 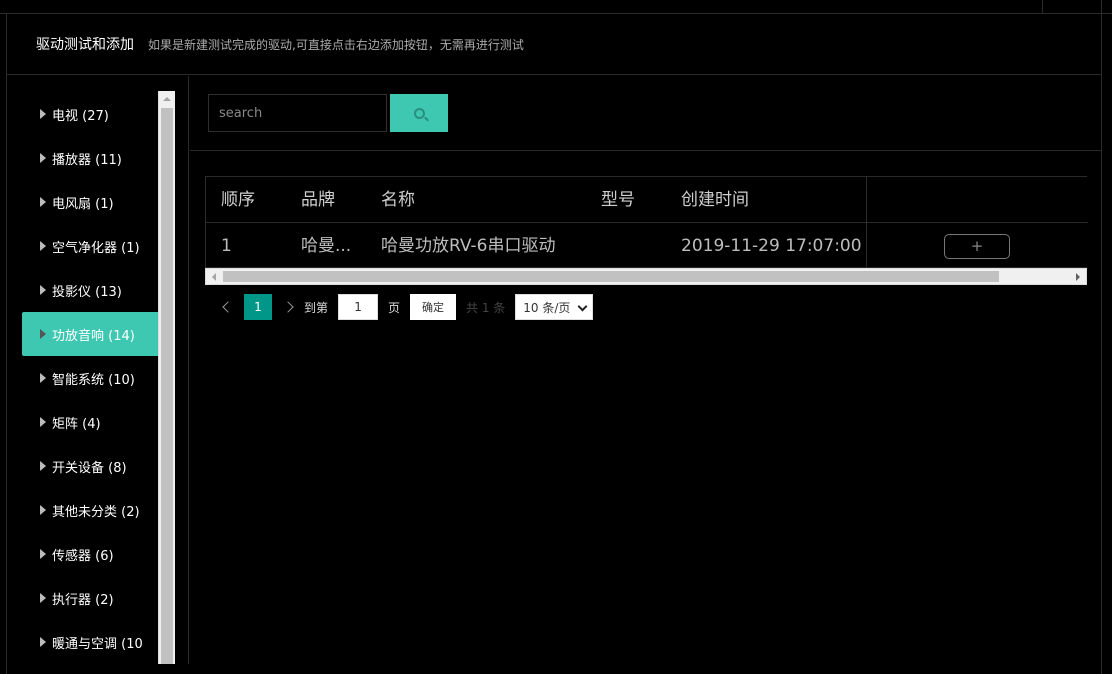 I want to click on sidebar-scrollbar, so click(x=166, y=377).